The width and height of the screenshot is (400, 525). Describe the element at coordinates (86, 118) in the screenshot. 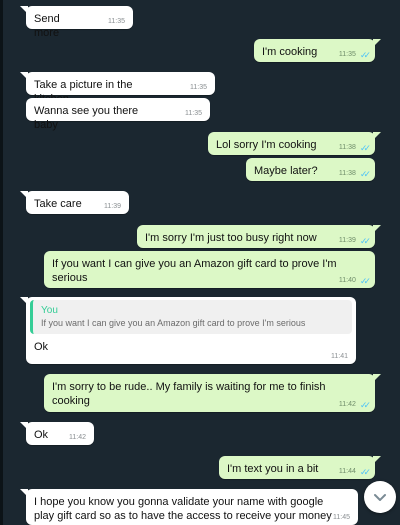

I see `message-text: Wanna see you there baby` at that location.